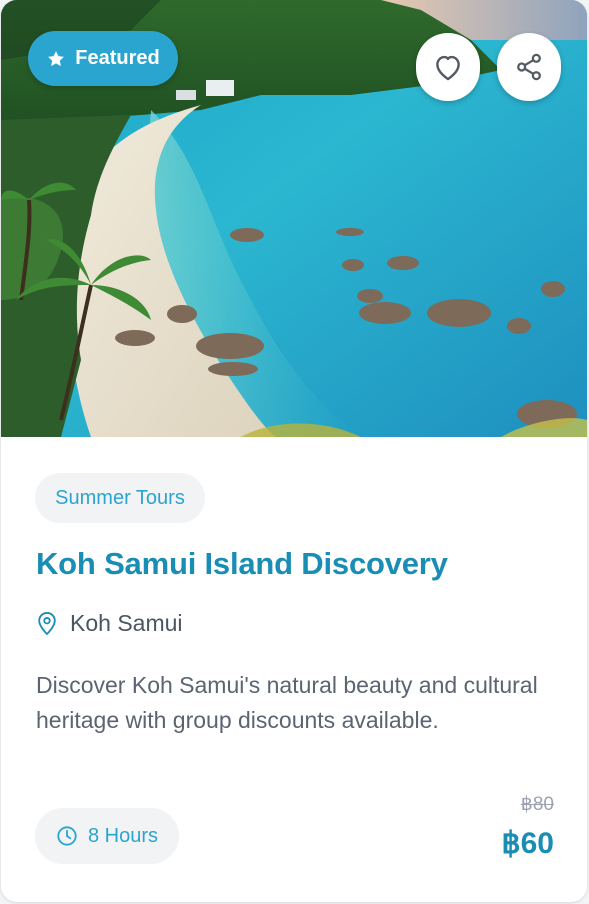 The image size is (589, 904). I want to click on original-price: ฿80, so click(537, 804).